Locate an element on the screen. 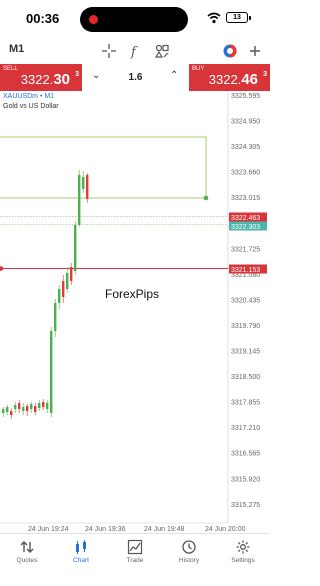 This screenshot has height=586, width=320. y-tick-label: 3323.660 is located at coordinates (245, 173).